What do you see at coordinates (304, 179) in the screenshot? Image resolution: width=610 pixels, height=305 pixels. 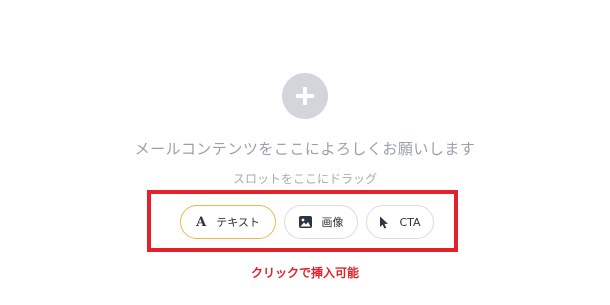 I see `empty-state-subline: スロットをここにドラッグ` at bounding box center [304, 179].